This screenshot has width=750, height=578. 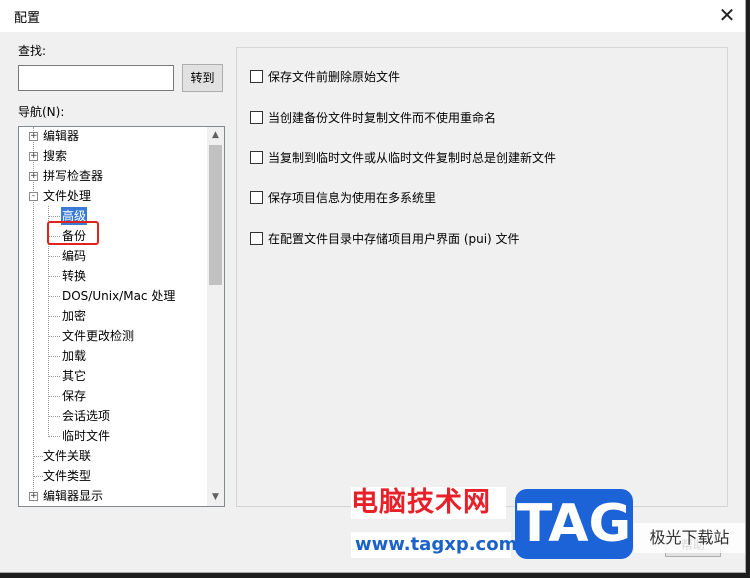 What do you see at coordinates (334, 77) in the screenshot?
I see `option-label: 保存文件前删除原始文件` at bounding box center [334, 77].